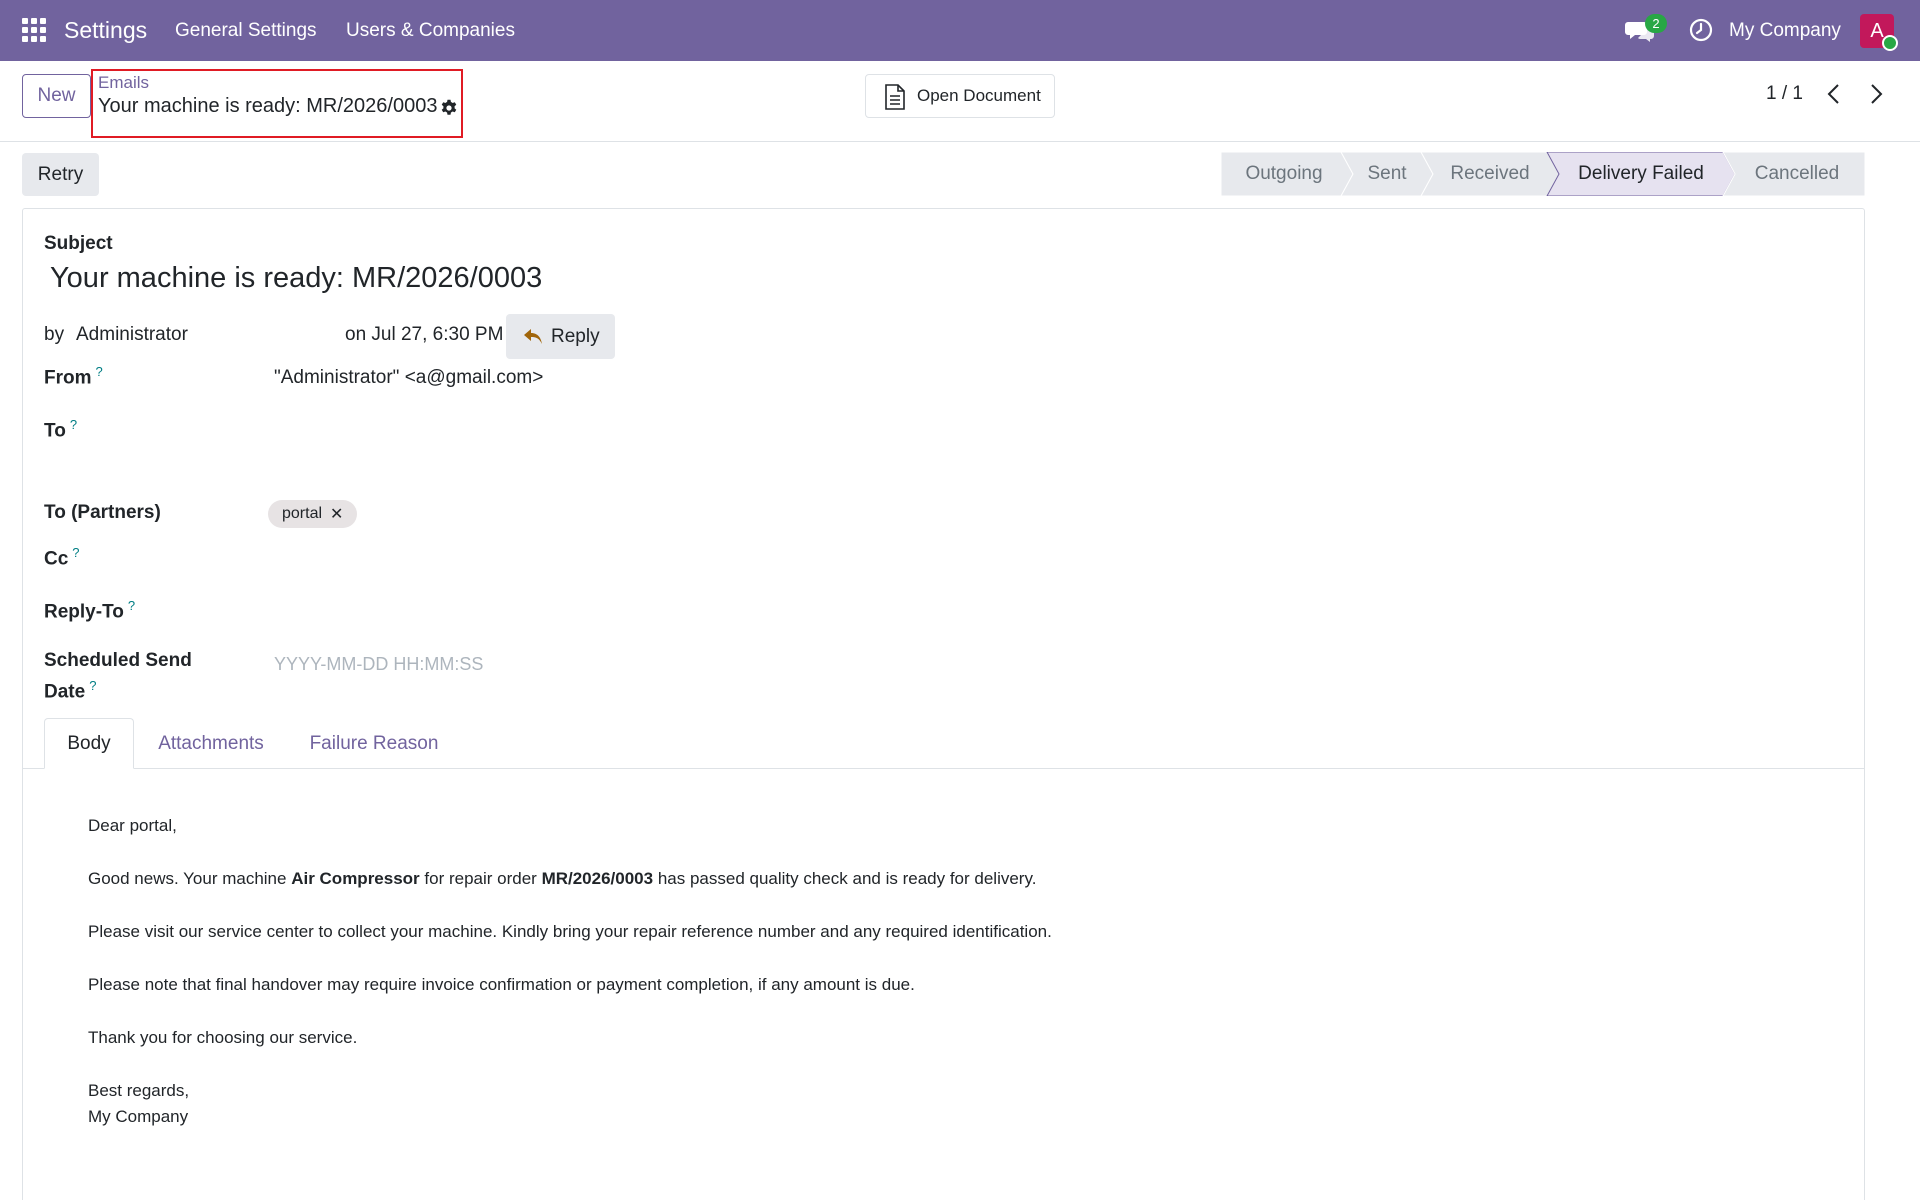 The image size is (1920, 1200). I want to click on reply-button: Reply, so click(560, 336).